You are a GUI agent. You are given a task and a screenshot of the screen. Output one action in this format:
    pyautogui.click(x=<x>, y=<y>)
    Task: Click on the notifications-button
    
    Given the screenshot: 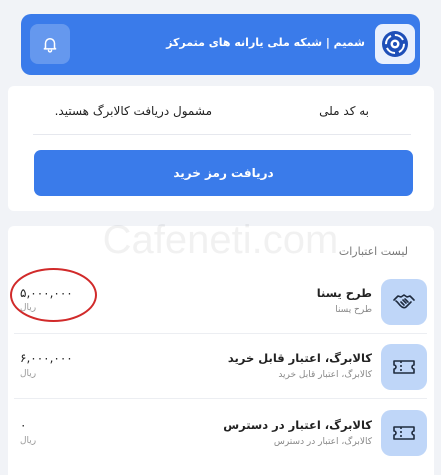 What is the action you would take?
    pyautogui.click(x=50, y=44)
    